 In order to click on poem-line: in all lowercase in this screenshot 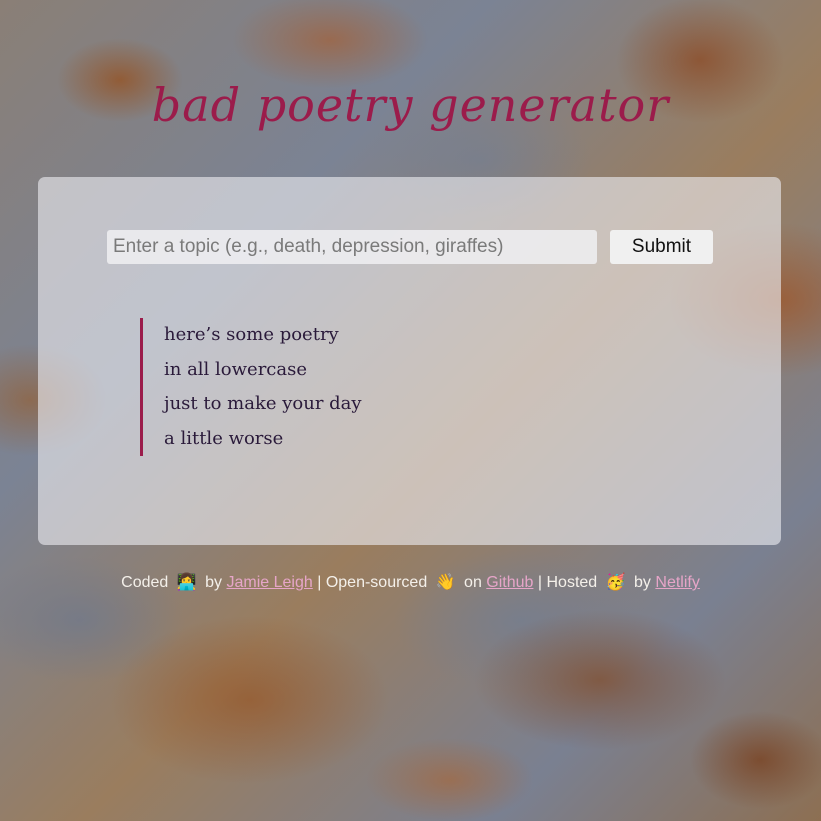, I will do `click(235, 369)`.